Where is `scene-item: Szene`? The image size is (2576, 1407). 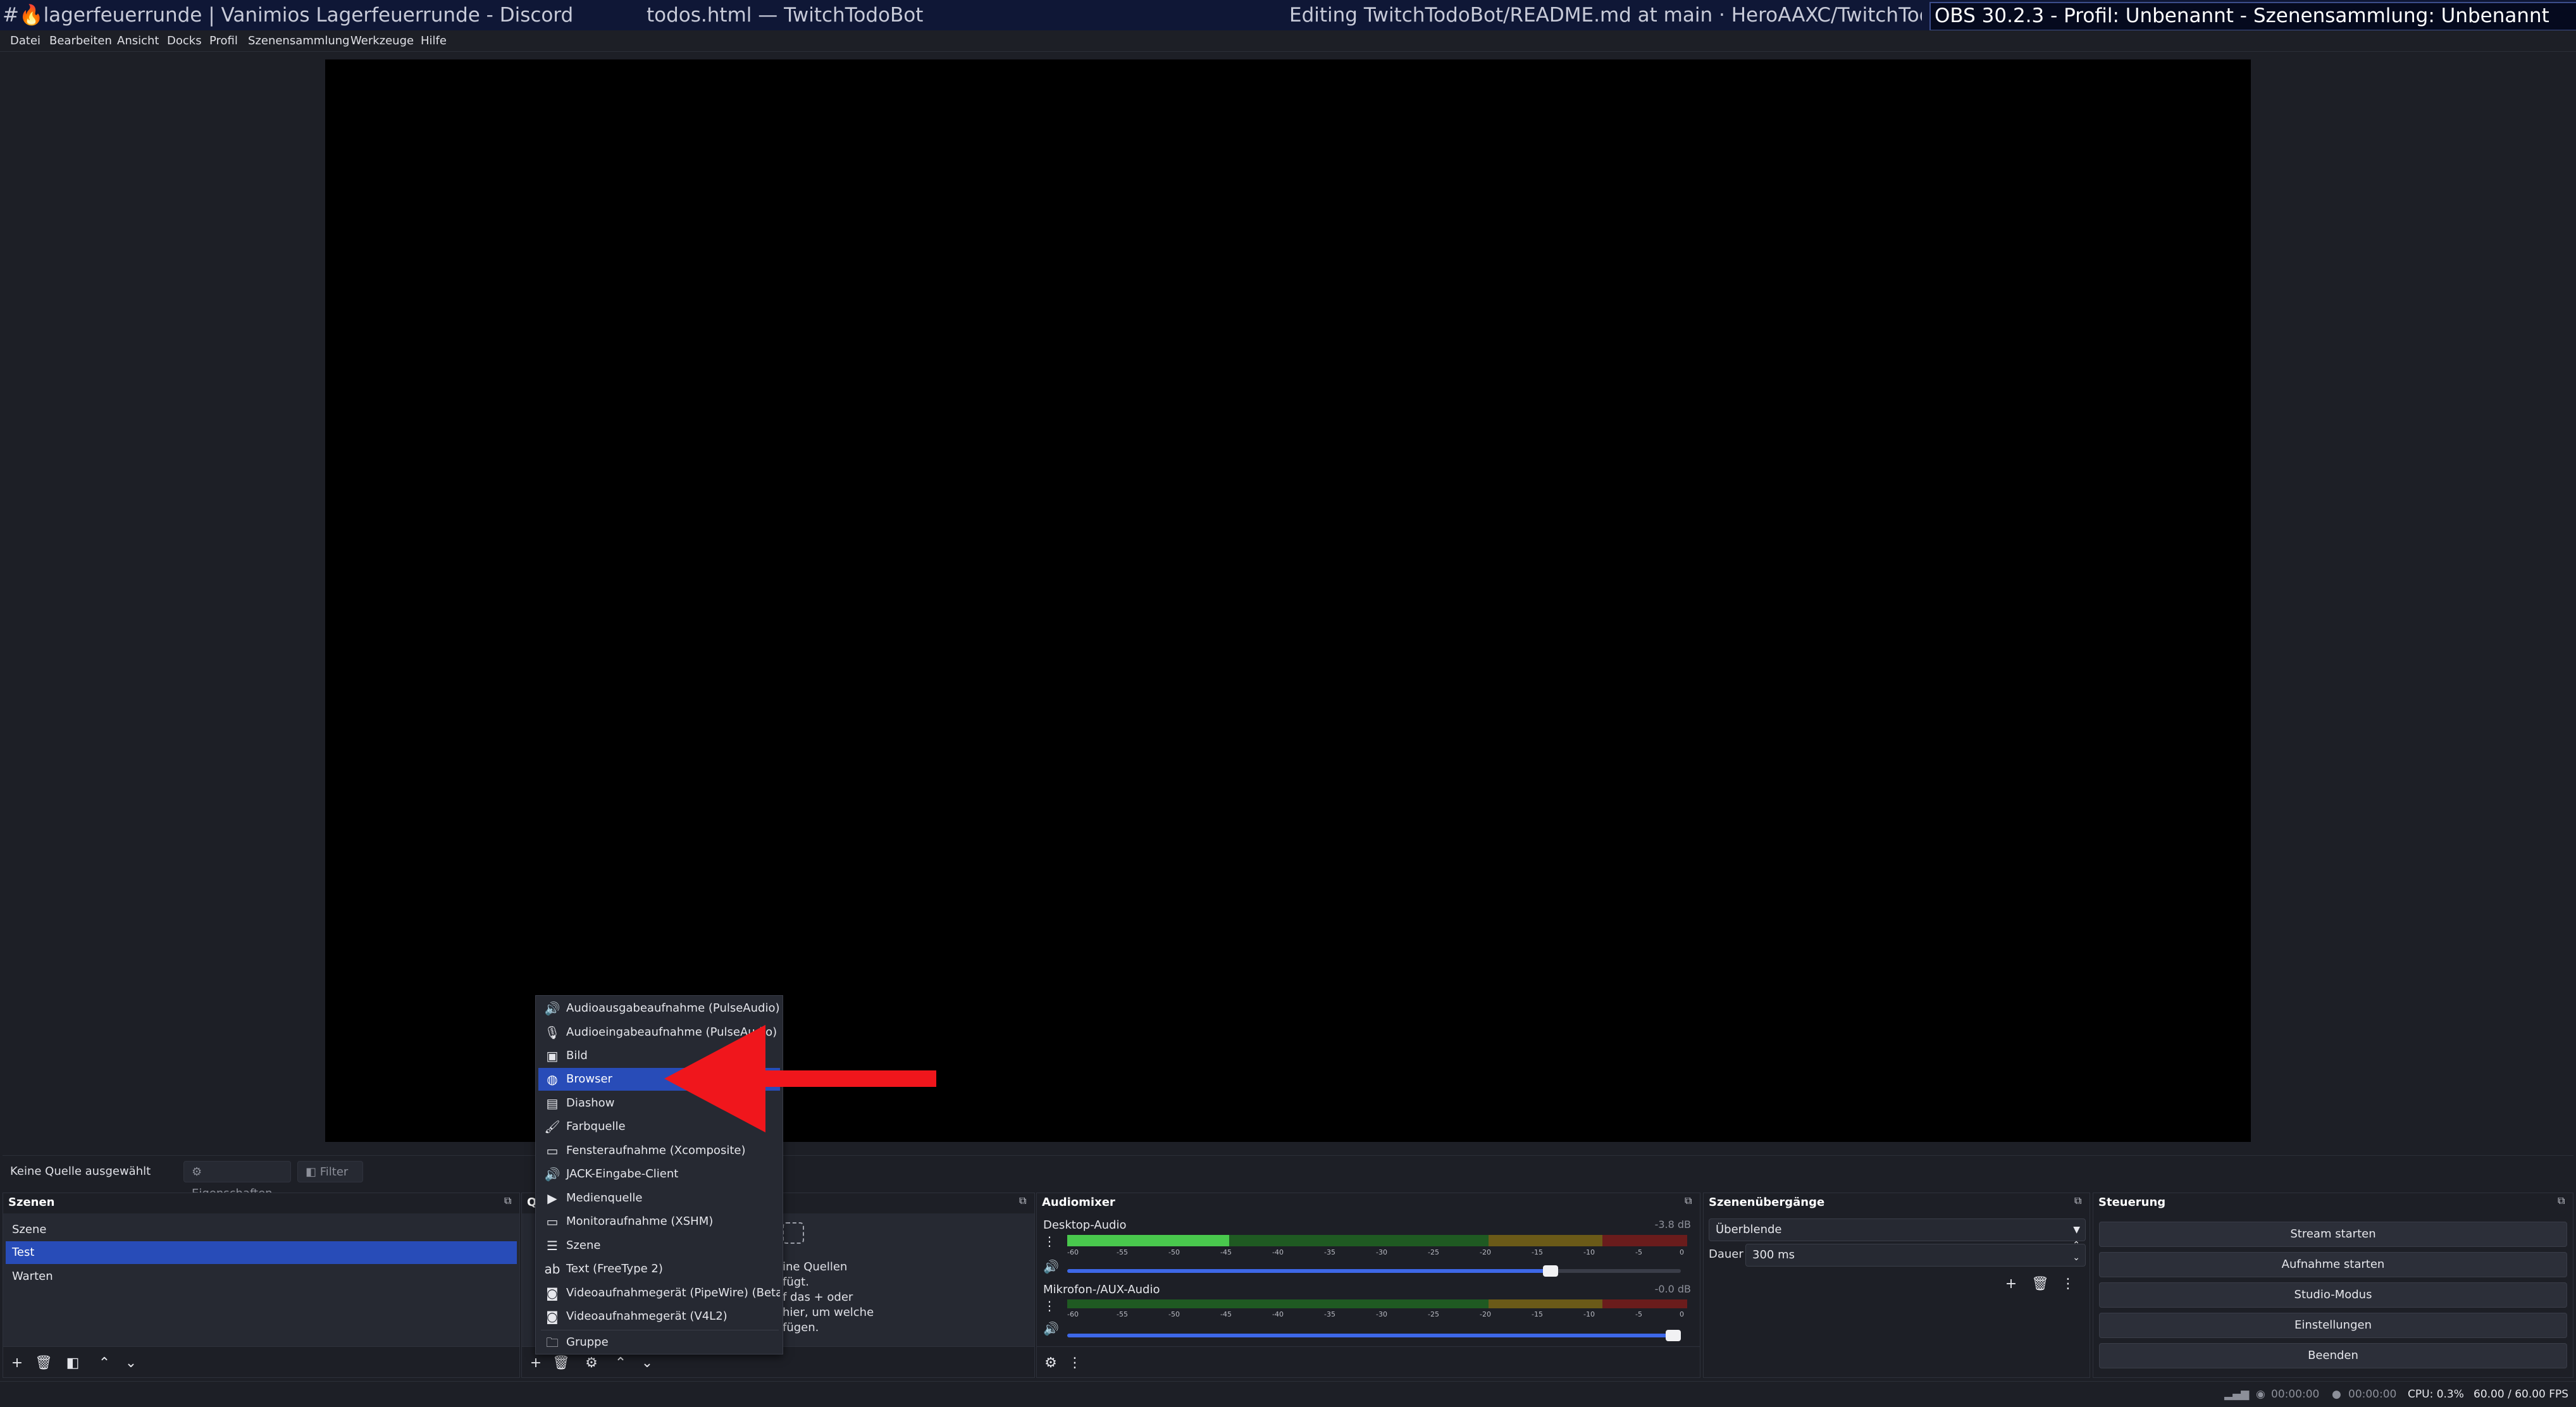
scene-item: Szene is located at coordinates (262, 1229).